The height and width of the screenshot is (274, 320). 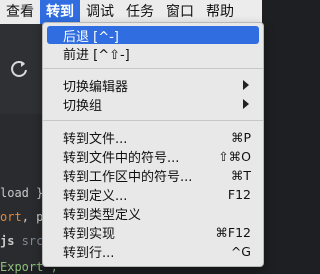 What do you see at coordinates (153, 194) in the screenshot?
I see `menu-item-go-to-definition: 转到定义... F12` at bounding box center [153, 194].